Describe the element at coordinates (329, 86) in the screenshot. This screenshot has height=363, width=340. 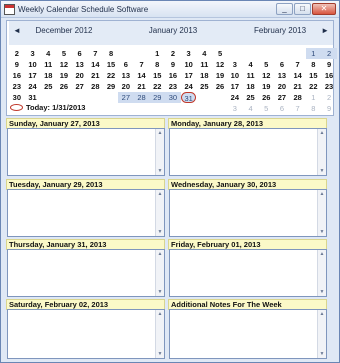
I see `calendar-day-cell: 23` at that location.